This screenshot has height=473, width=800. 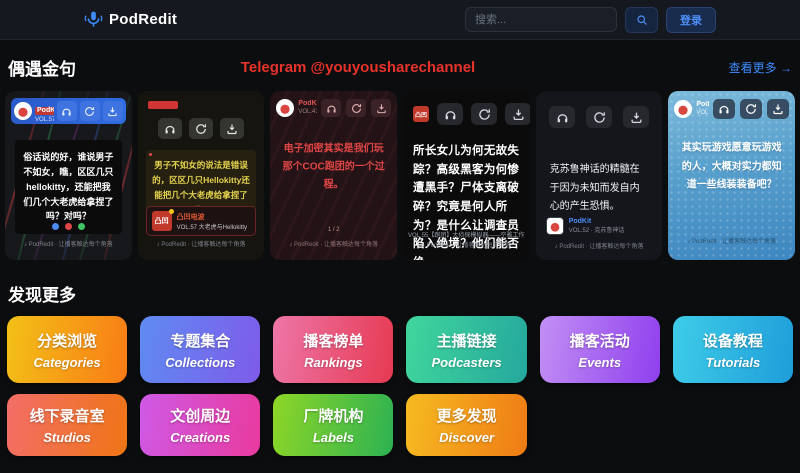 What do you see at coordinates (162, 105) in the screenshot?
I see `red-badge` at bounding box center [162, 105].